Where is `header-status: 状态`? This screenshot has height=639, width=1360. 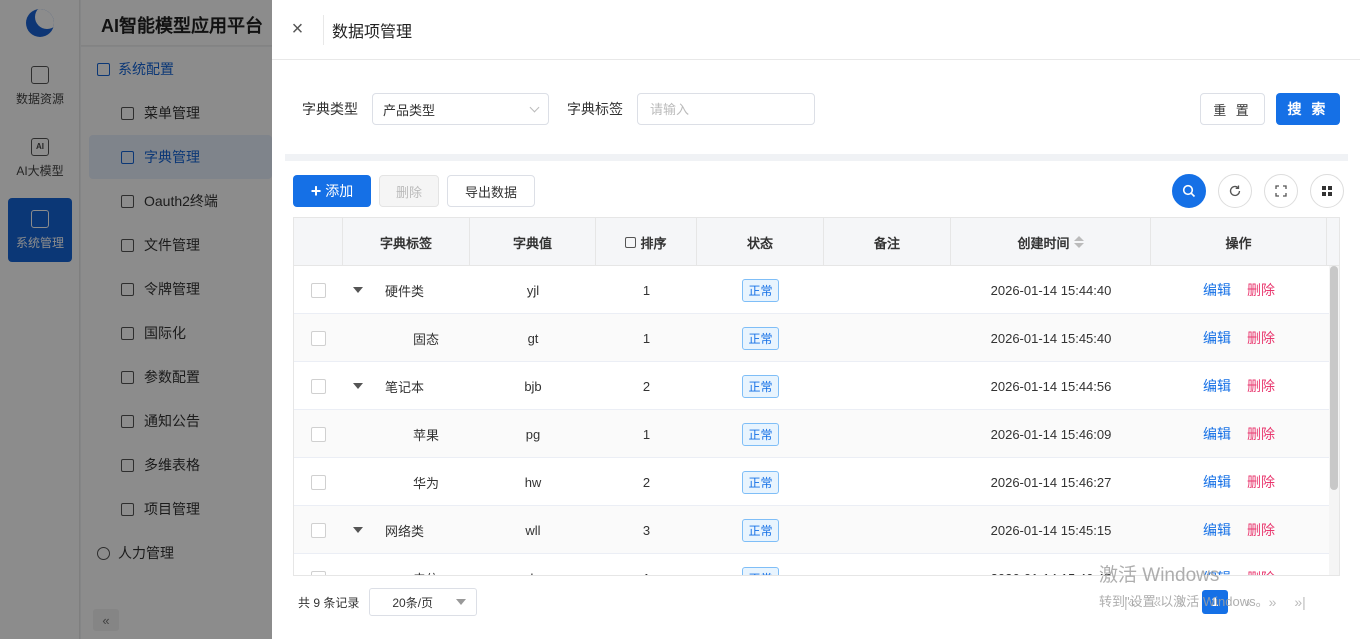 header-status: 状态 is located at coordinates (760, 242).